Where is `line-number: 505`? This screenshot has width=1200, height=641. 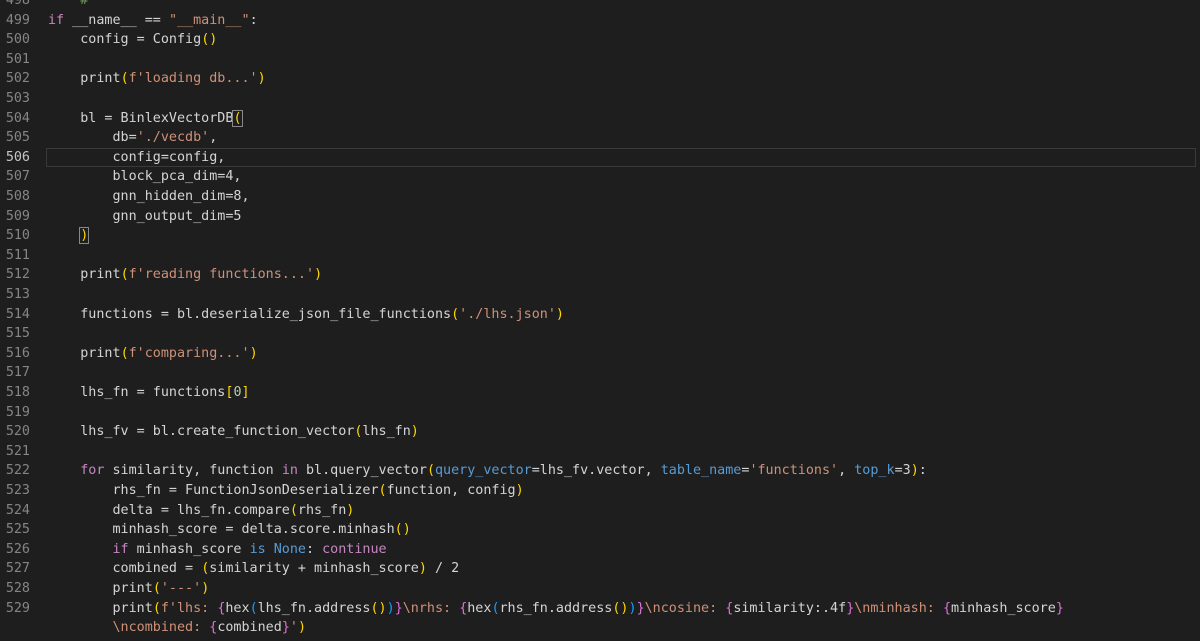
line-number: 505 is located at coordinates (17, 138).